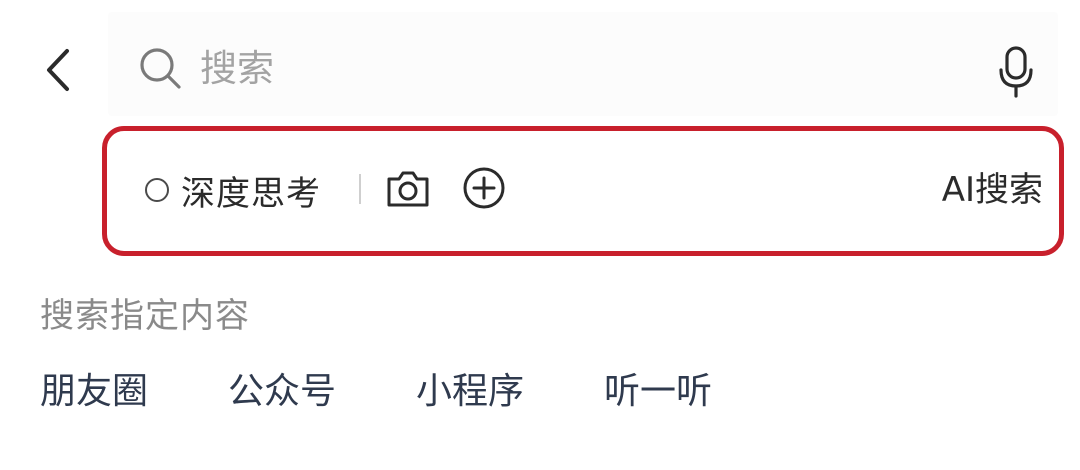 This screenshot has height=470, width=1080. Describe the element at coordinates (282, 388) in the screenshot. I see `category-official-accounts: 公众号` at that location.